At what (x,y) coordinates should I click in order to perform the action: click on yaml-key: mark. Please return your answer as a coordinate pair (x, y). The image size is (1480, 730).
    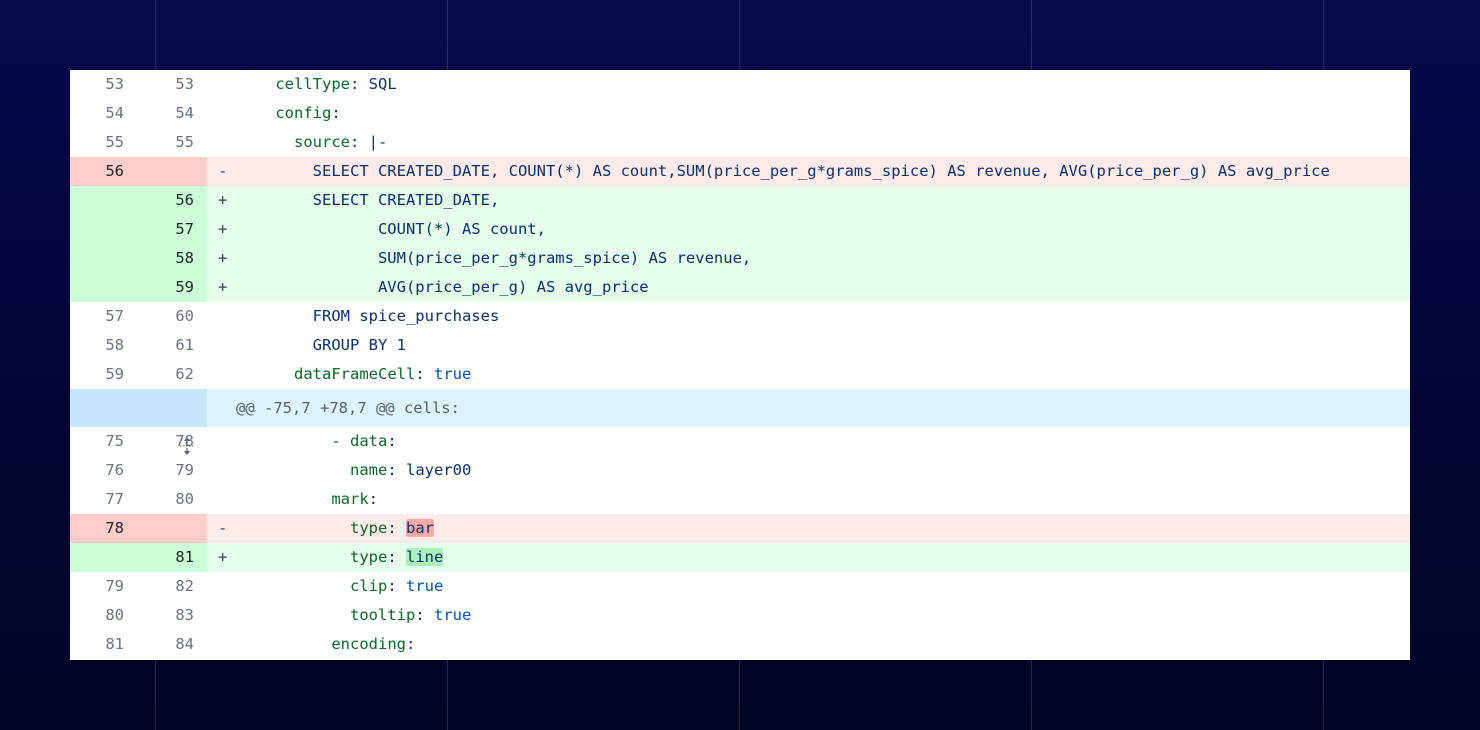
    Looking at the image, I should click on (350, 499).